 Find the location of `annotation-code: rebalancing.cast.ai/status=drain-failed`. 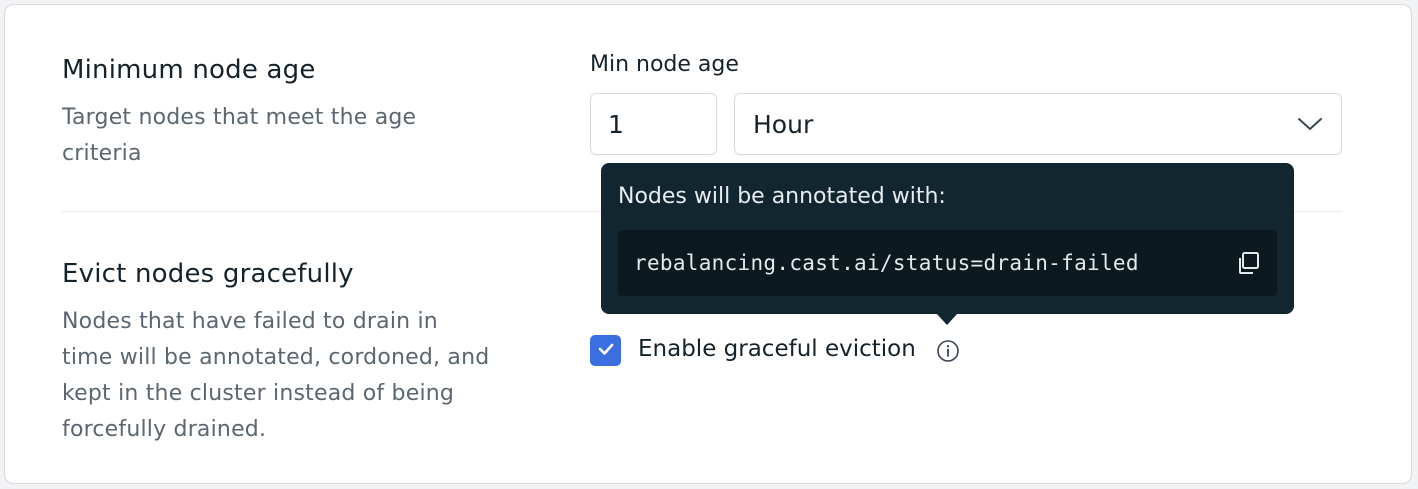

annotation-code: rebalancing.cast.ai/status=drain-failed is located at coordinates (886, 263).